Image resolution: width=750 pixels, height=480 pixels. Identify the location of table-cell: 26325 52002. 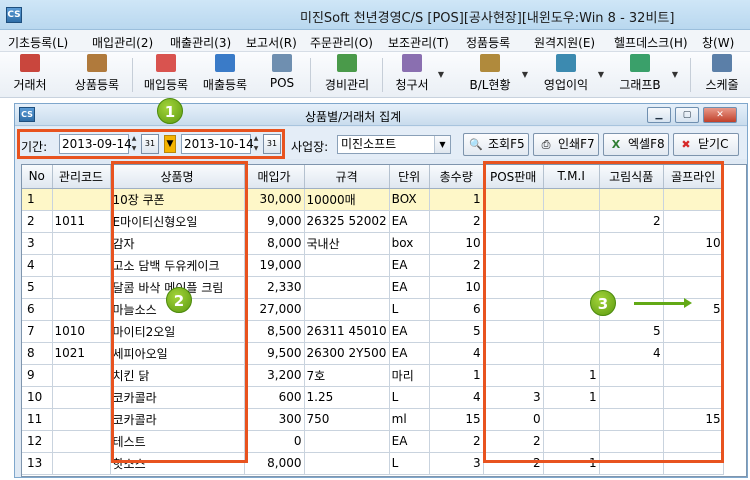
(347, 221).